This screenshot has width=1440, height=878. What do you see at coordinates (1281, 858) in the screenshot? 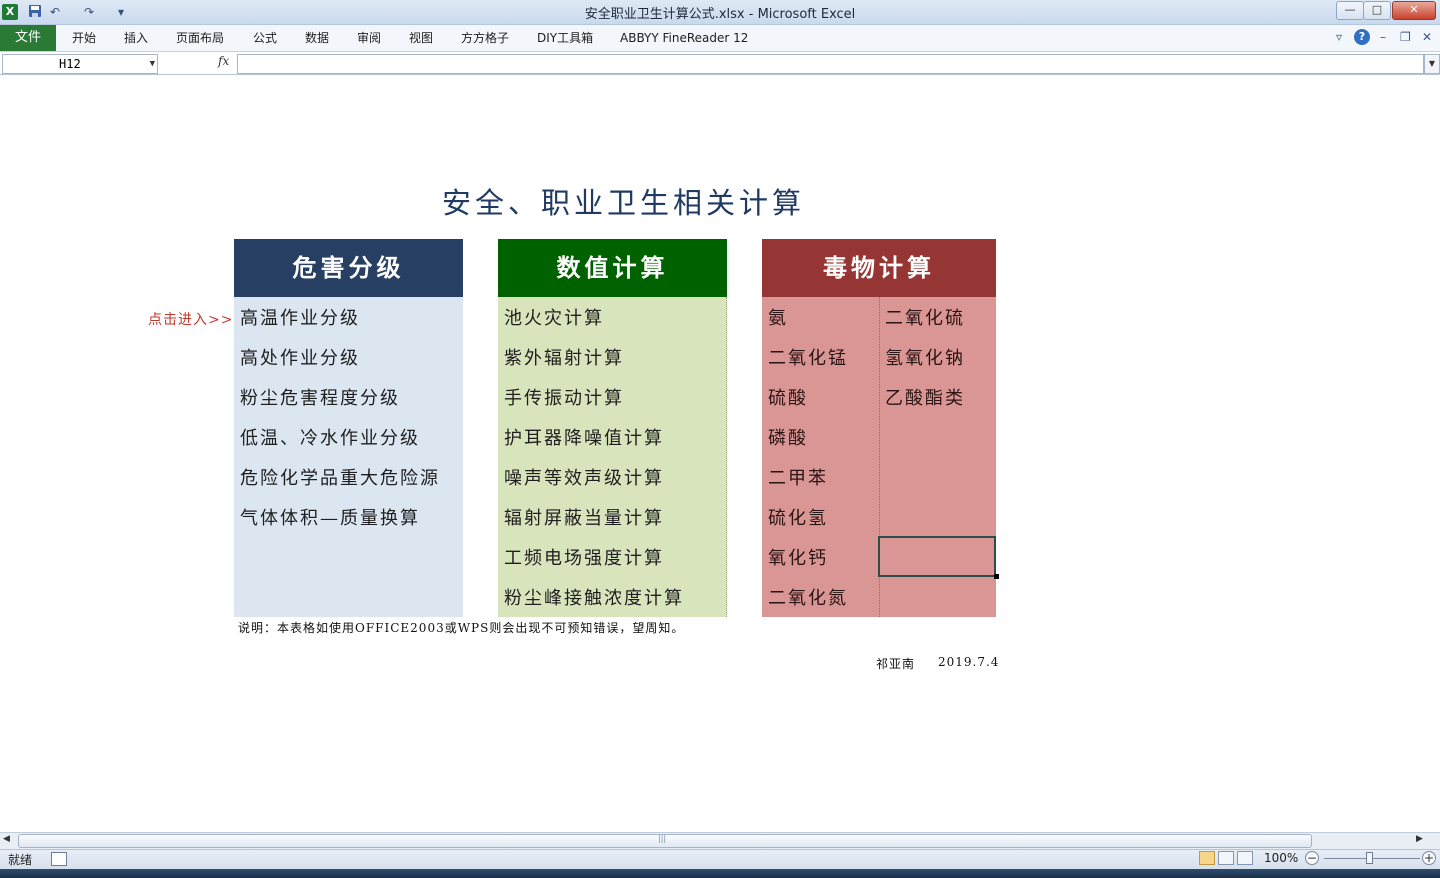
I see `zoom-level: 100%` at bounding box center [1281, 858].